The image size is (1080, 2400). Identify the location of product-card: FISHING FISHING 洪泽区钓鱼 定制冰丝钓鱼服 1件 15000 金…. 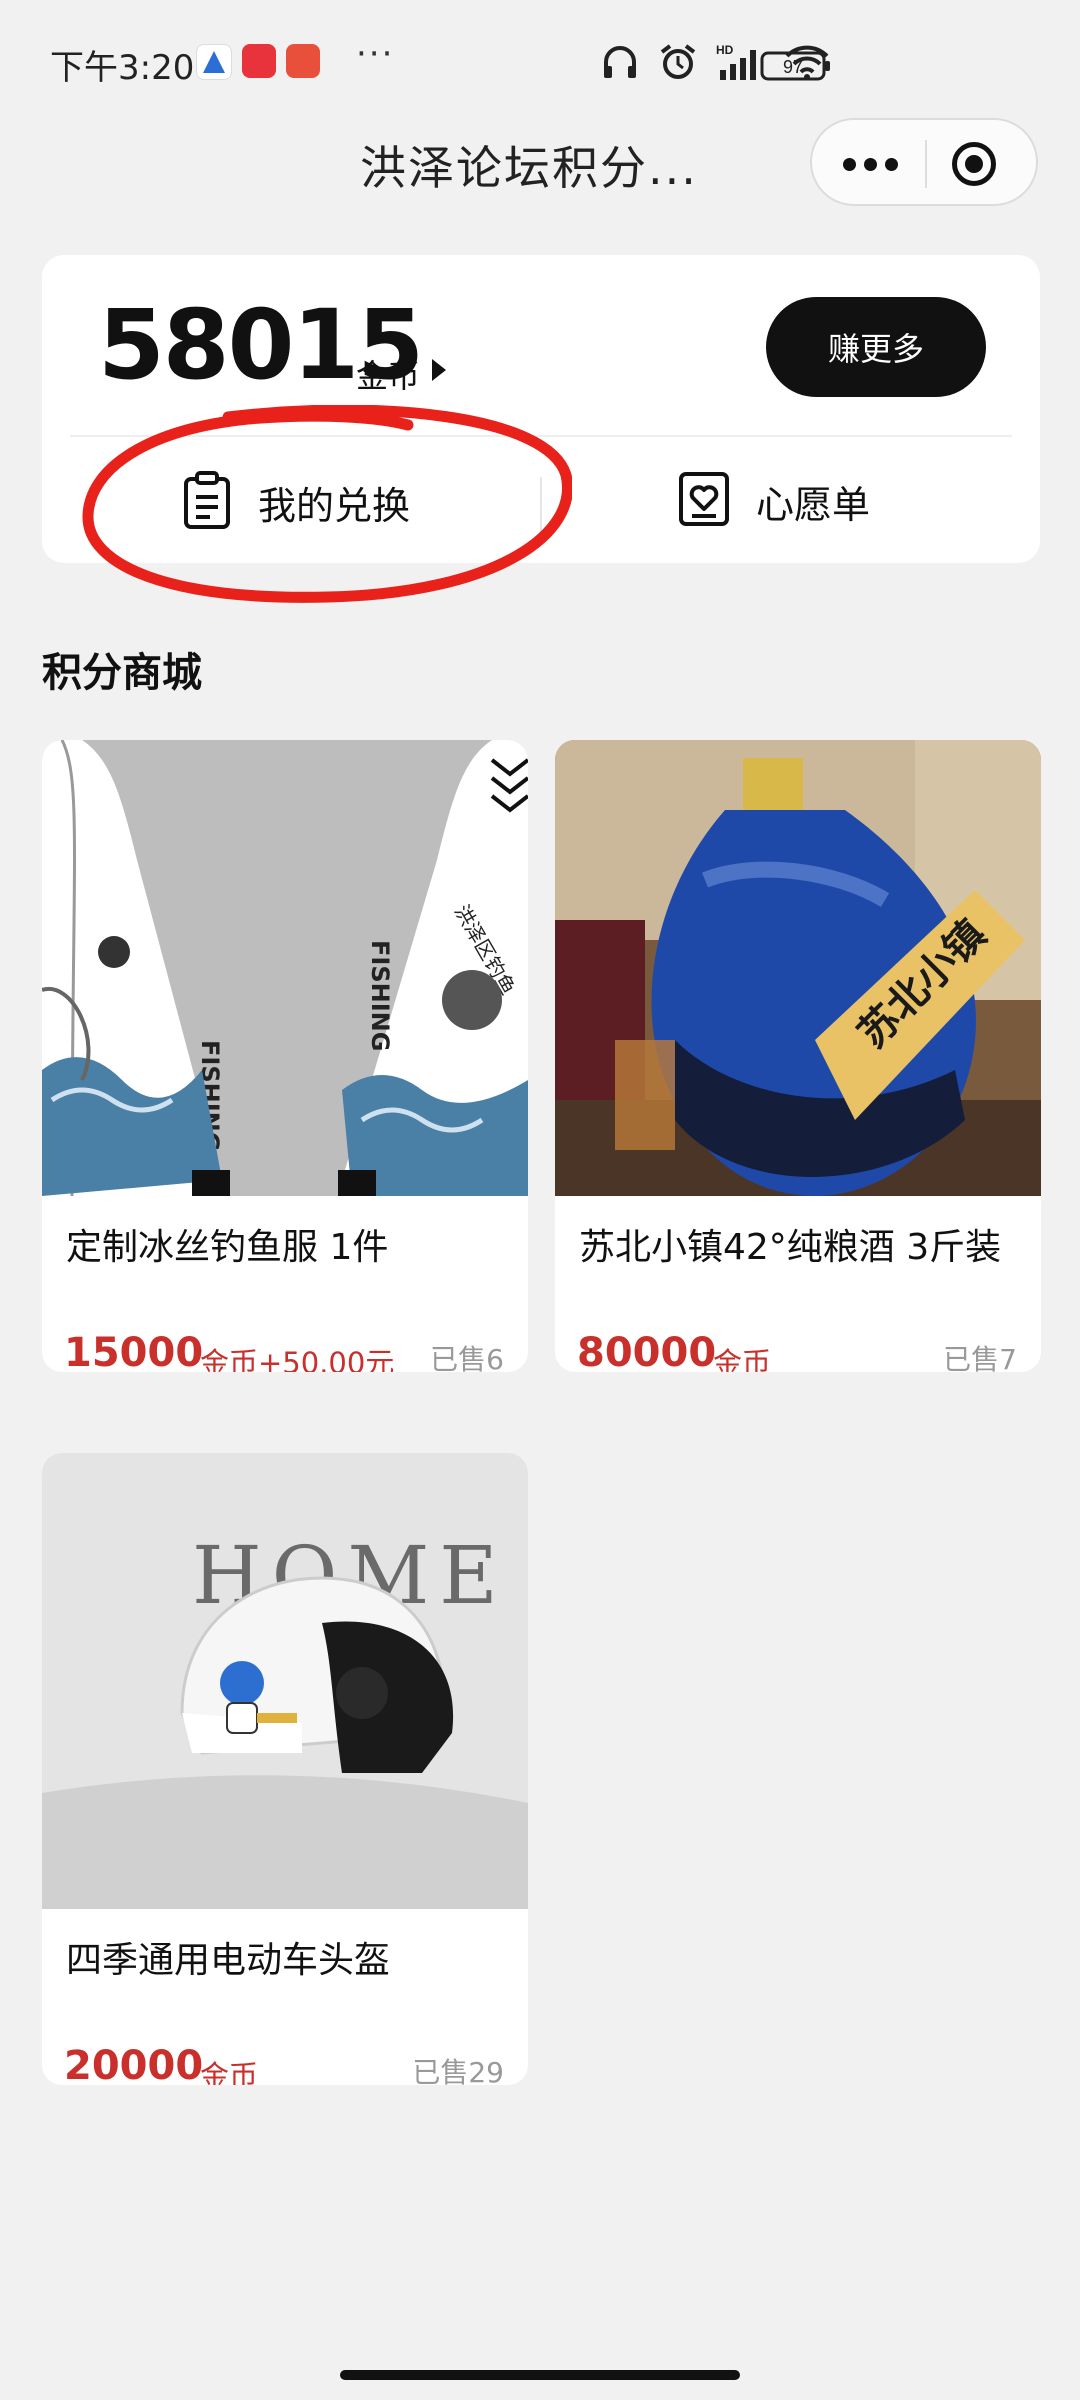
(285, 1056).